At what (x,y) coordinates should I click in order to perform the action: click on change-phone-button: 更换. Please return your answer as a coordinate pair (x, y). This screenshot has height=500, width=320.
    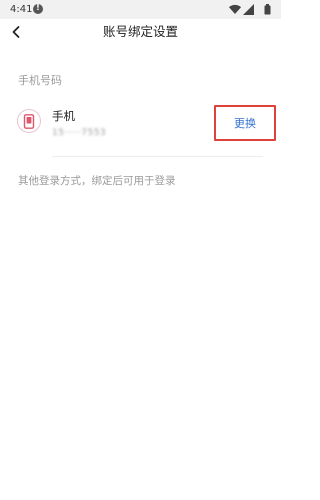
    Looking at the image, I should click on (245, 123).